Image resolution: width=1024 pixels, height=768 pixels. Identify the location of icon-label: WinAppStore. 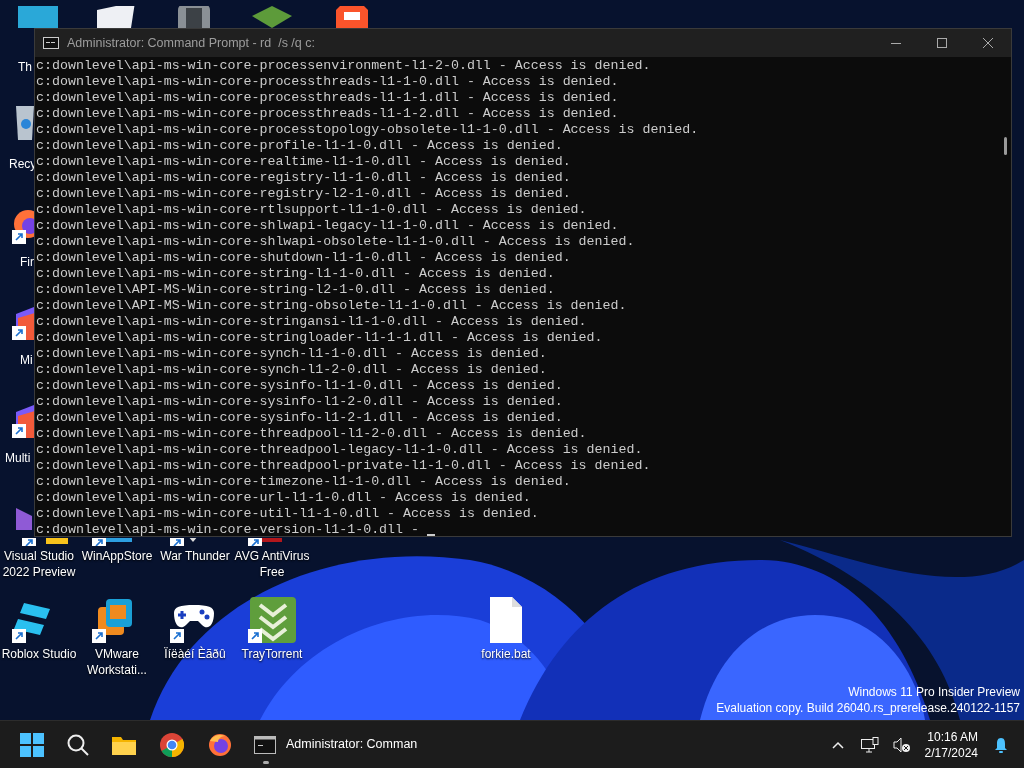
(117, 556).